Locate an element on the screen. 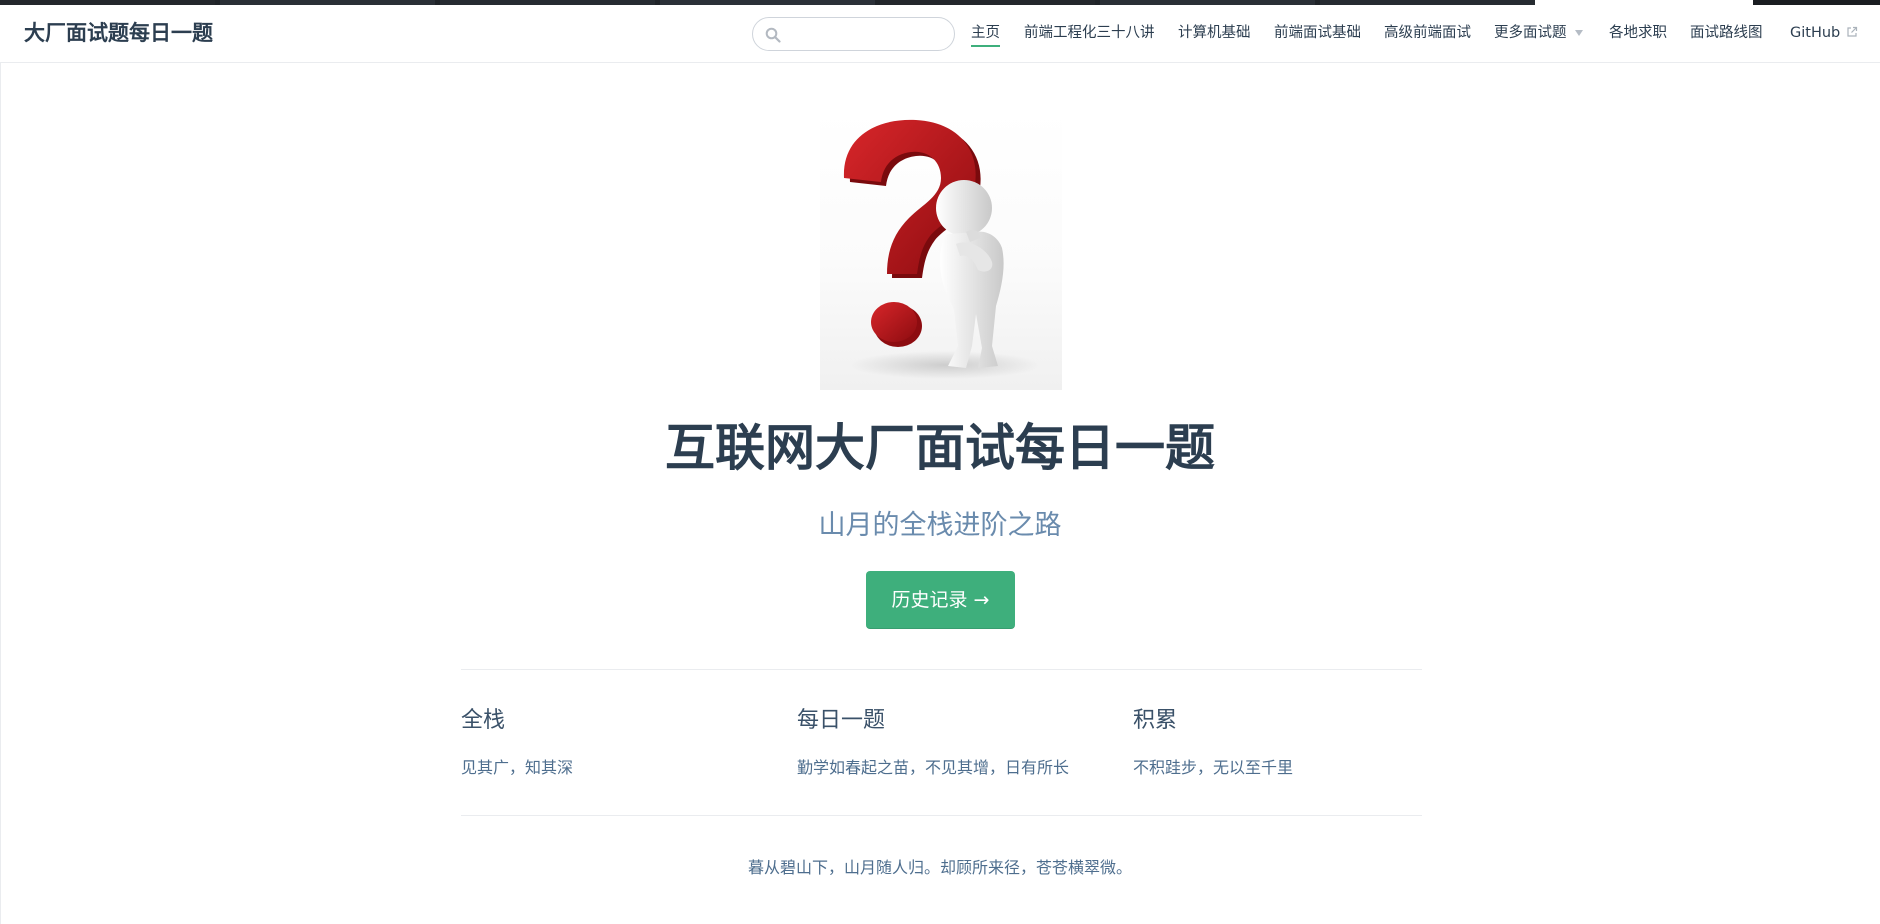 The width and height of the screenshot is (1880, 924). nav-item-more-questions: 更多面试题 is located at coordinates (1538, 33).